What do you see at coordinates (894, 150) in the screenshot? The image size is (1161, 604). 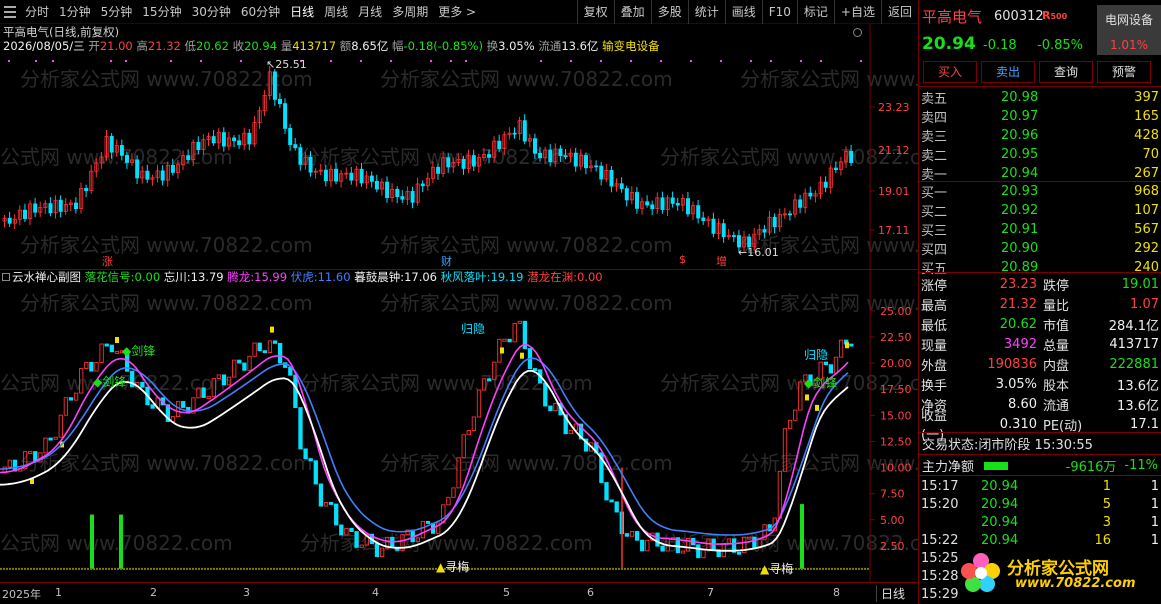 I see `y-tick-label: 21.12` at bounding box center [894, 150].